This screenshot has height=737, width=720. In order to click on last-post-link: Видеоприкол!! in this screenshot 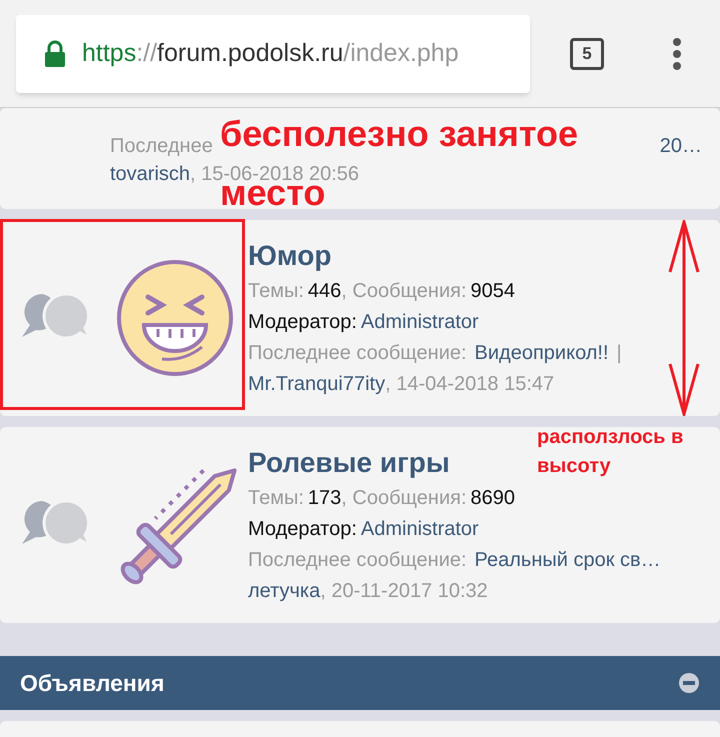, I will do `click(541, 353)`.